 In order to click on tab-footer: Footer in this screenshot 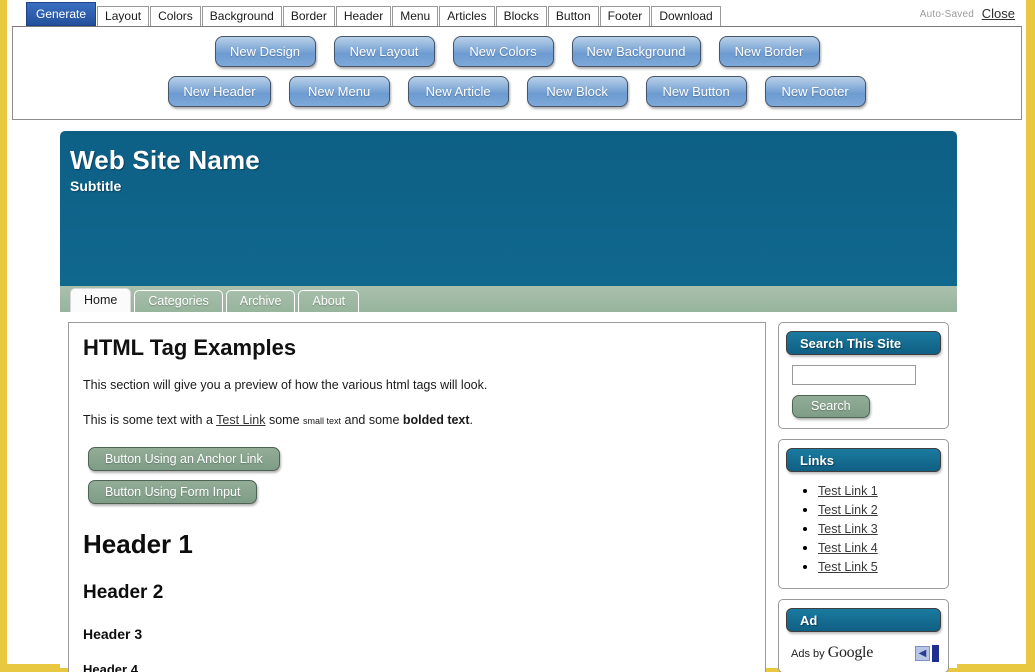, I will do `click(625, 16)`.